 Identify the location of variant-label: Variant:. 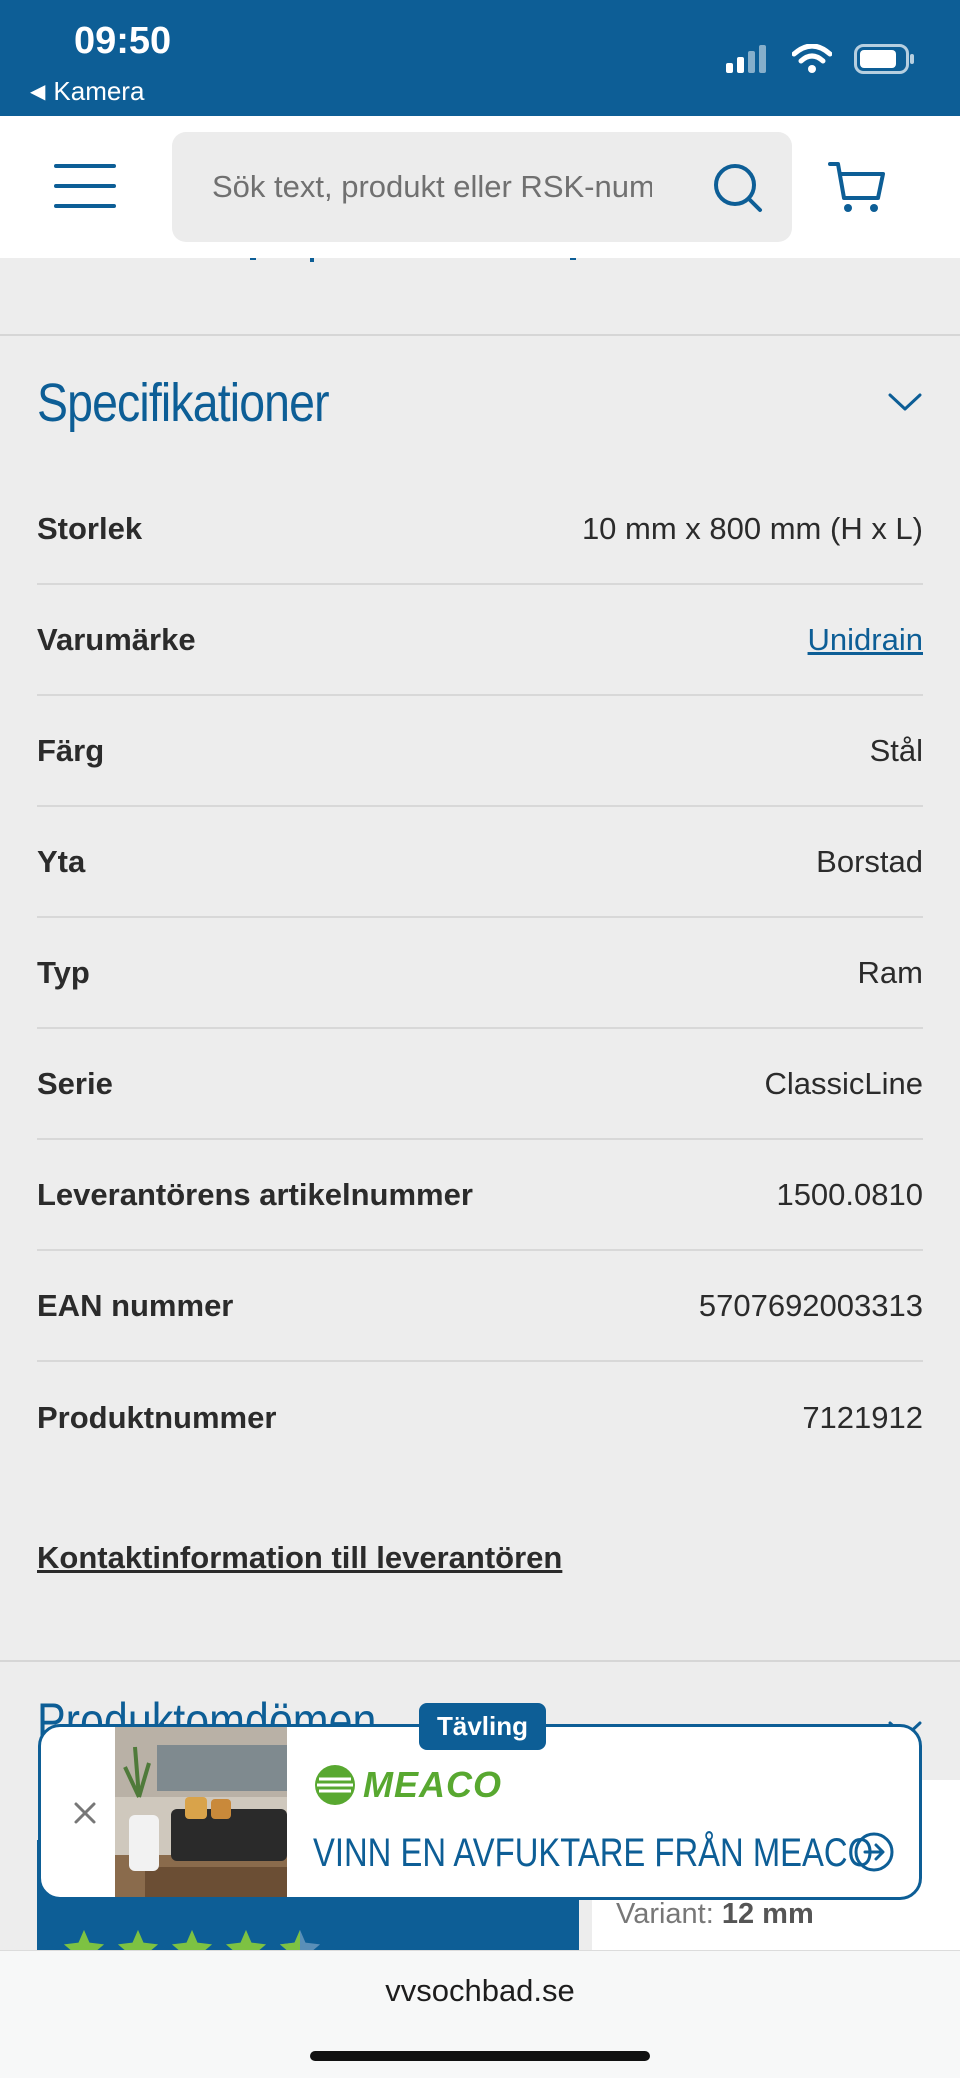
(665, 1914).